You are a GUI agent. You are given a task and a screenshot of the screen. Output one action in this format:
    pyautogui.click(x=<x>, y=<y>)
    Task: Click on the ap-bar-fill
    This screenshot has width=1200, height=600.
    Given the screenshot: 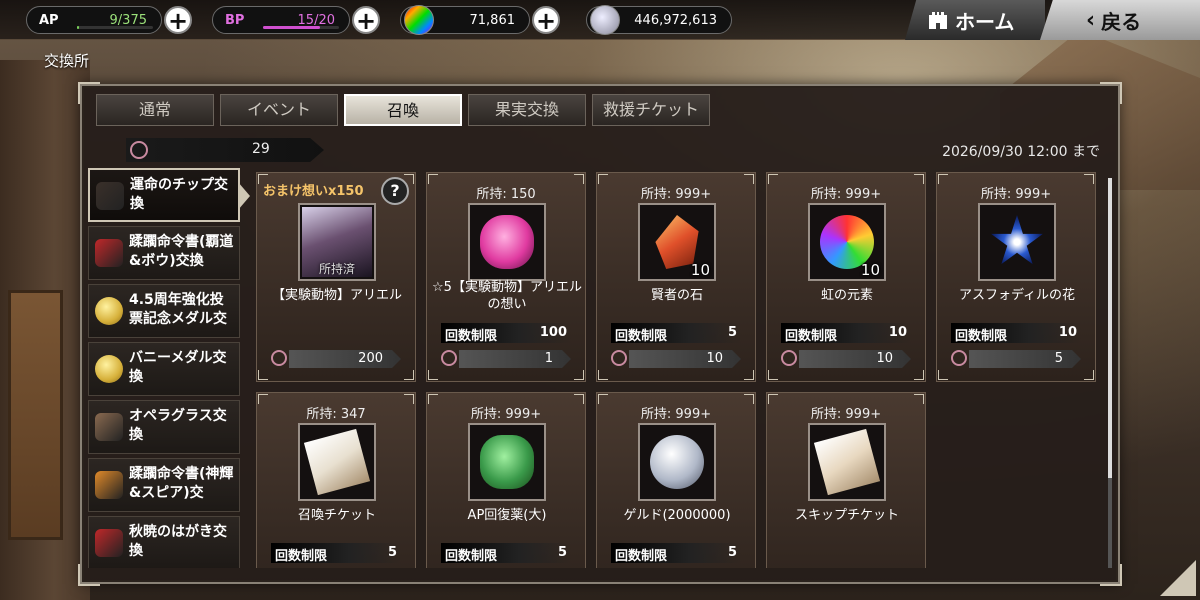 What is the action you would take?
    pyautogui.click(x=78, y=27)
    